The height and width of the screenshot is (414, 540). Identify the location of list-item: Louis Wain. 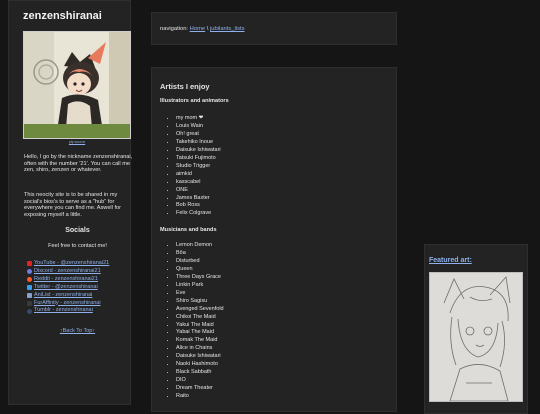
(198, 127).